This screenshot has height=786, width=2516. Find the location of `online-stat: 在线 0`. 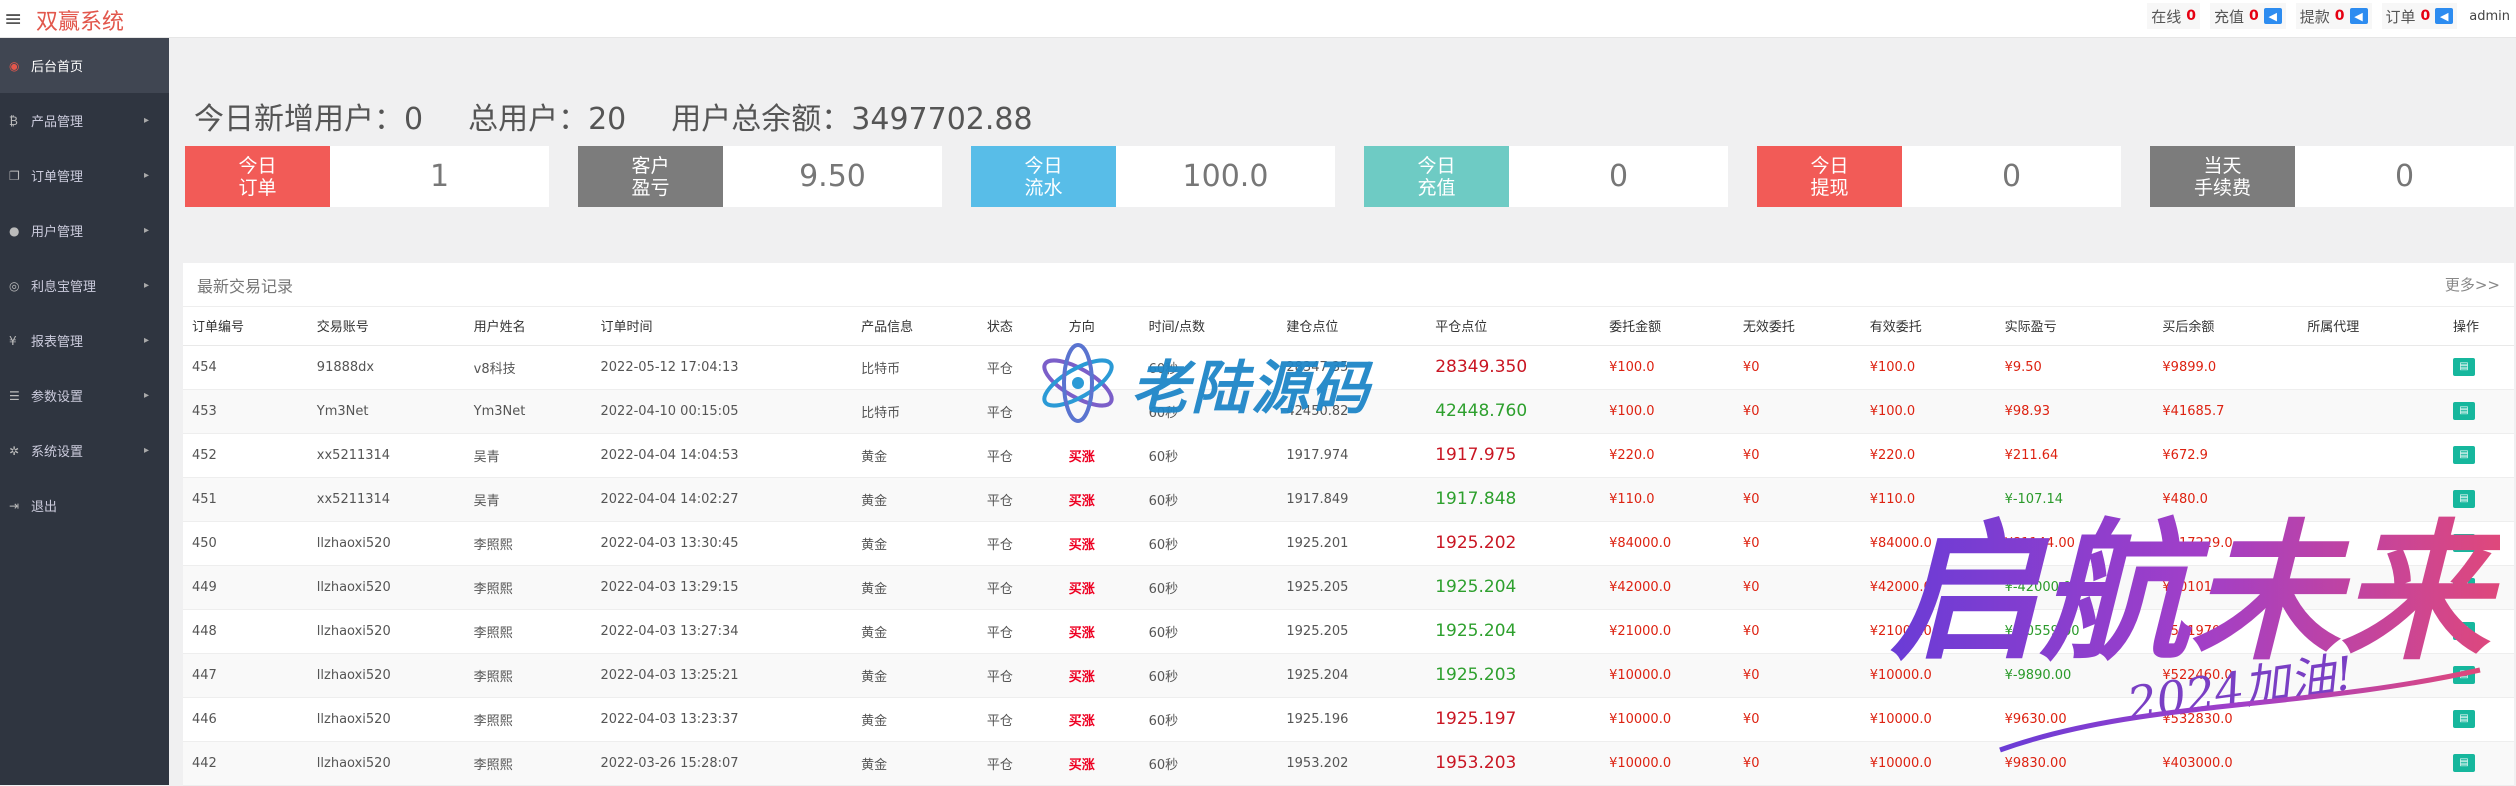

online-stat: 在线 0 is located at coordinates (2173, 16).